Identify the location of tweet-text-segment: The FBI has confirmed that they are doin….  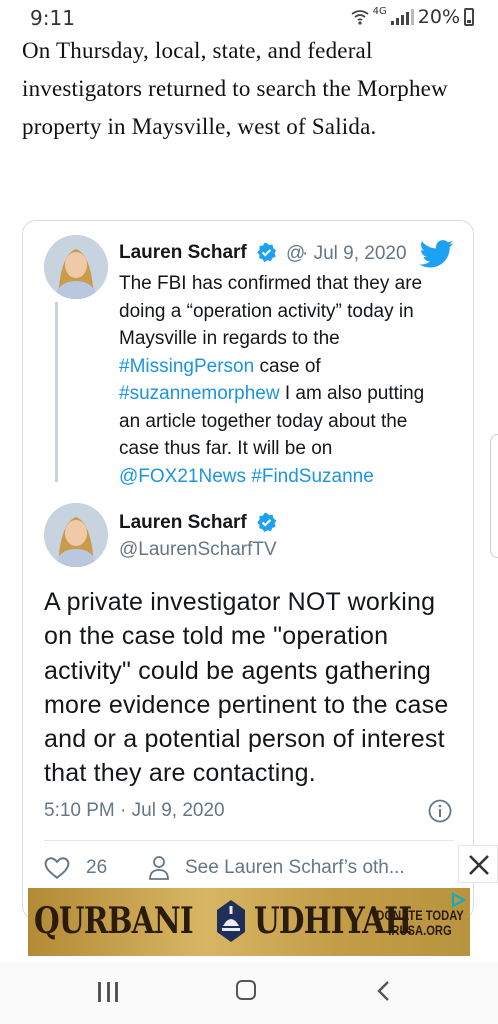
(271, 311).